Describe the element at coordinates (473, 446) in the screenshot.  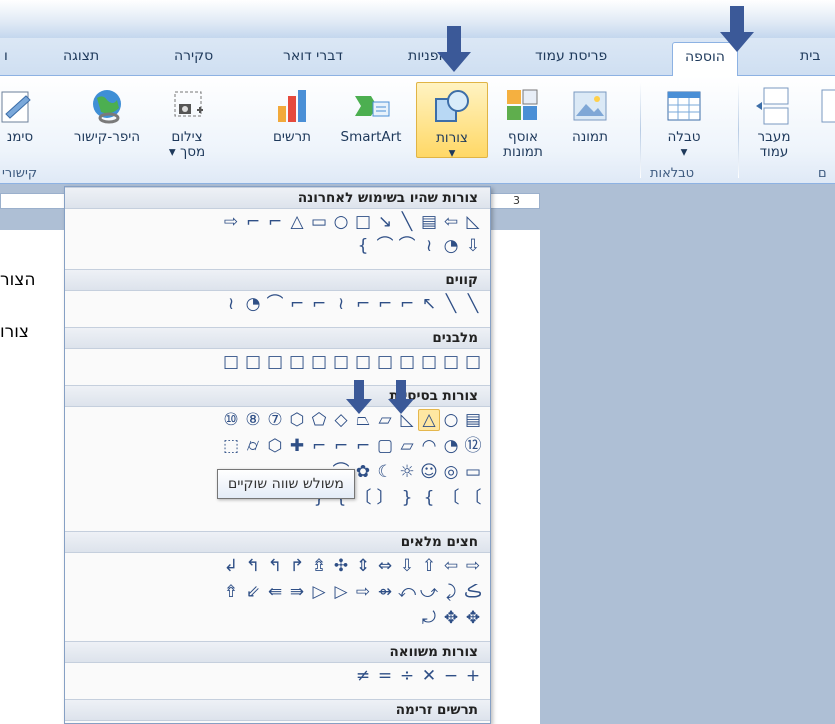
I see `shape-option-icon: ⑫` at that location.